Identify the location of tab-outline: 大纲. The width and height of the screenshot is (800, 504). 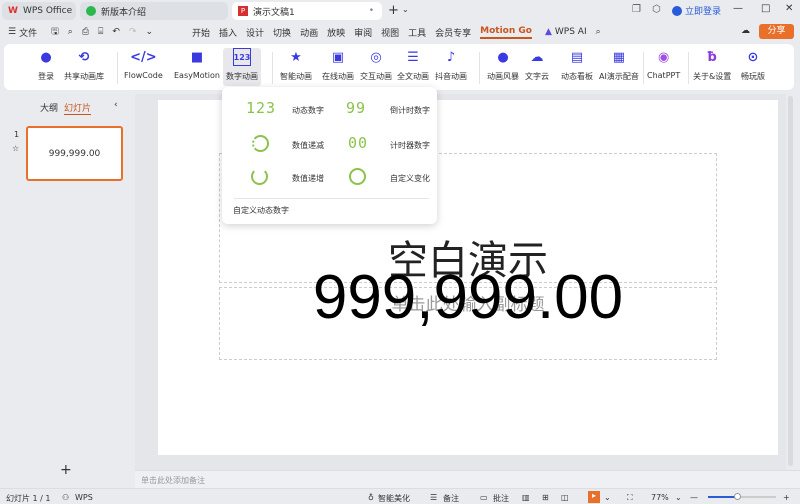
(49, 107).